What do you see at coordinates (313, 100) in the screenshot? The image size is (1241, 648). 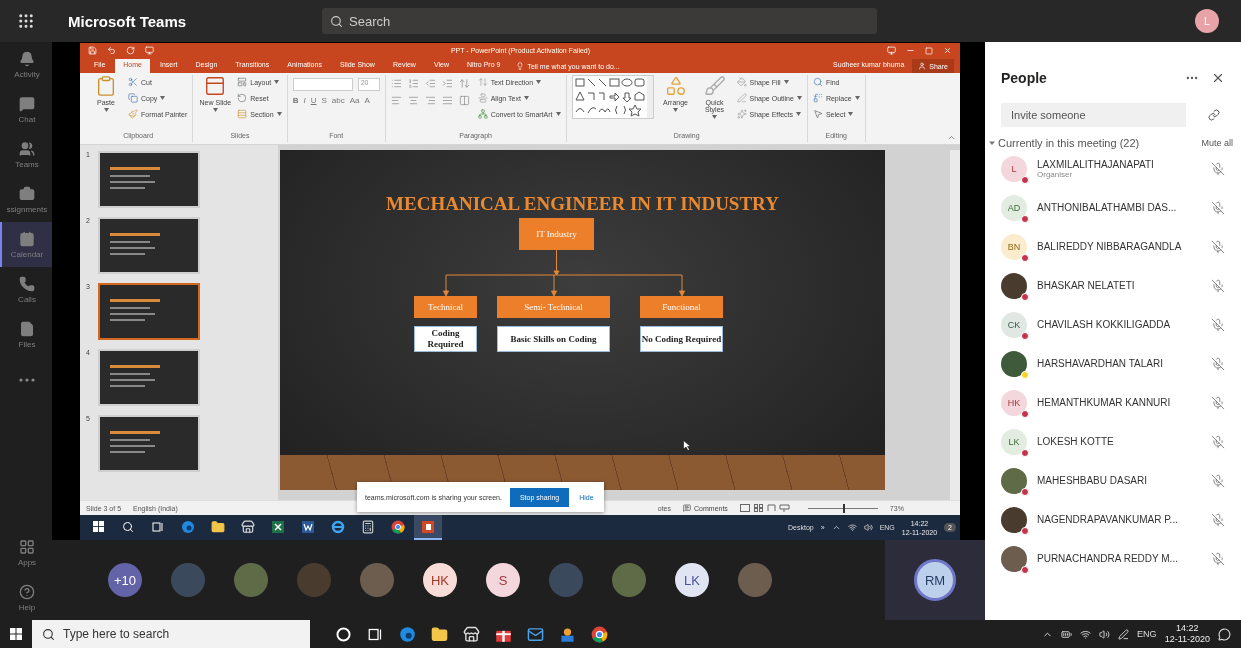 I see `format-button: U` at bounding box center [313, 100].